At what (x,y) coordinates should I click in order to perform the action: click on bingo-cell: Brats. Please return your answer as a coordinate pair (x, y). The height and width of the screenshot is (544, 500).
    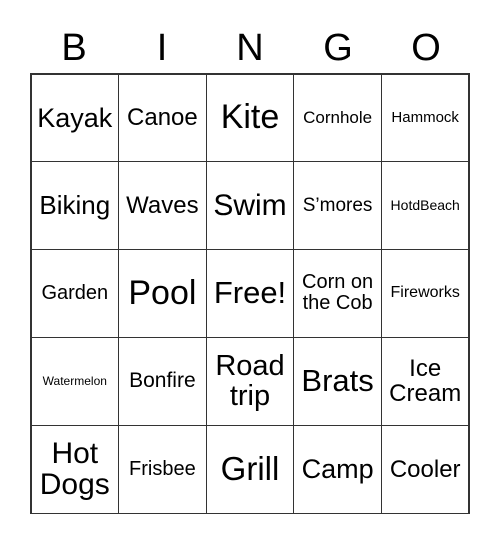
    Looking at the image, I should click on (337, 381).